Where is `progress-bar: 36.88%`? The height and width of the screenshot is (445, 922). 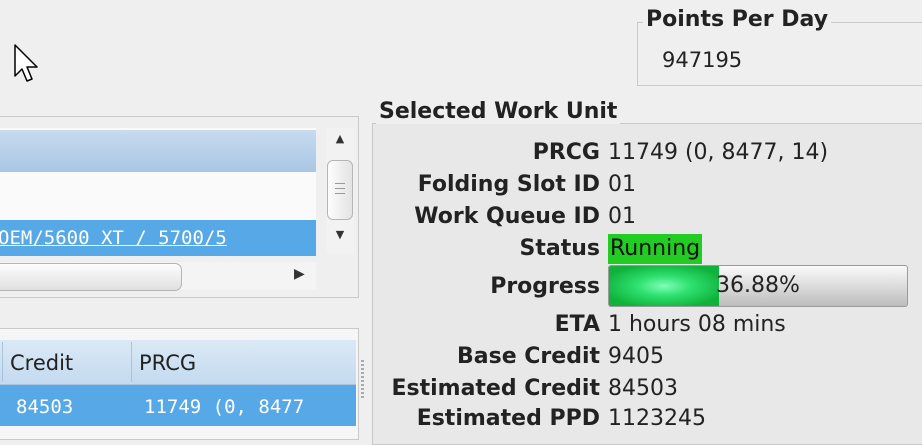 progress-bar: 36.88% is located at coordinates (758, 286).